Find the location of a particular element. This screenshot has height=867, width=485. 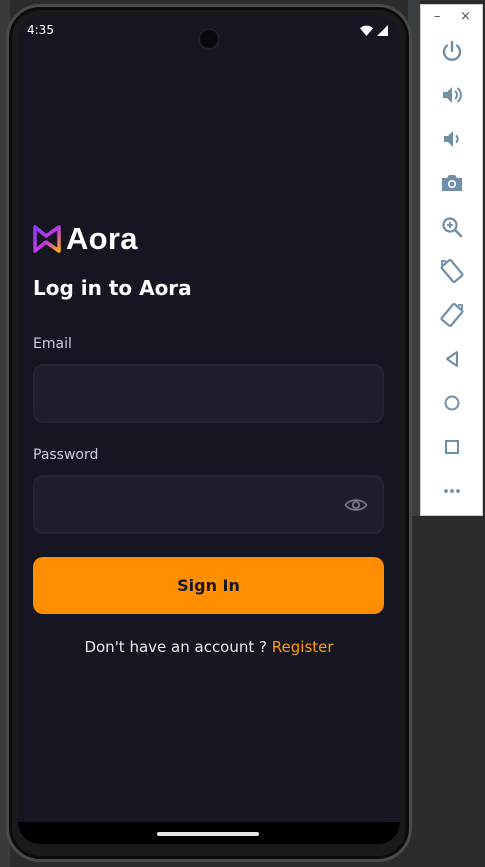

volume-up-button is located at coordinates (452, 95).